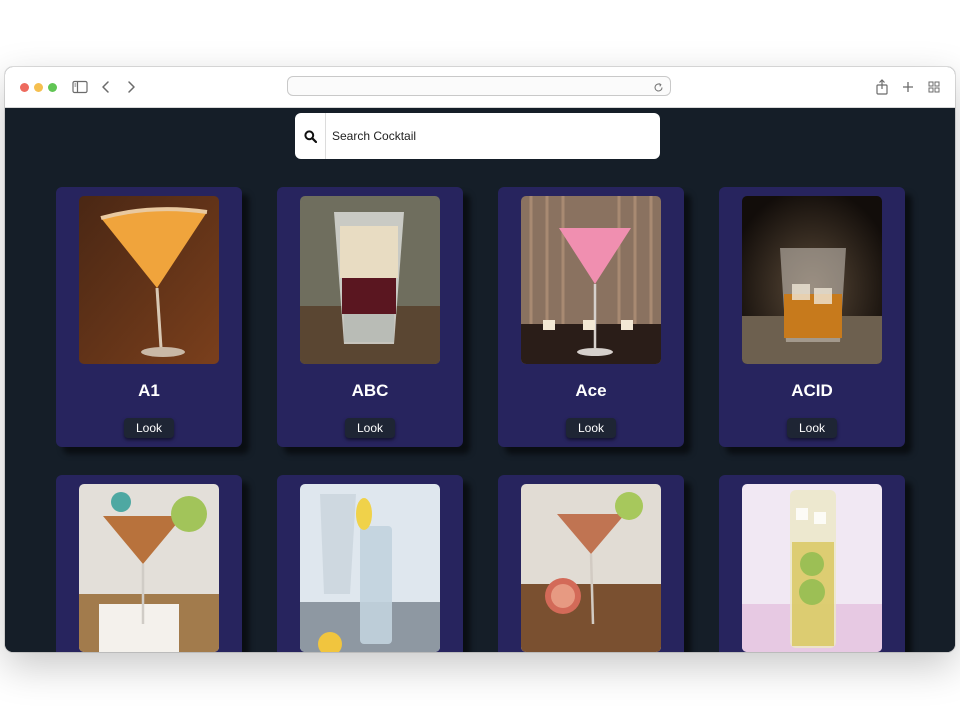 The width and height of the screenshot is (960, 720). What do you see at coordinates (106, 87) in the screenshot?
I see `back-chevron-icon` at bounding box center [106, 87].